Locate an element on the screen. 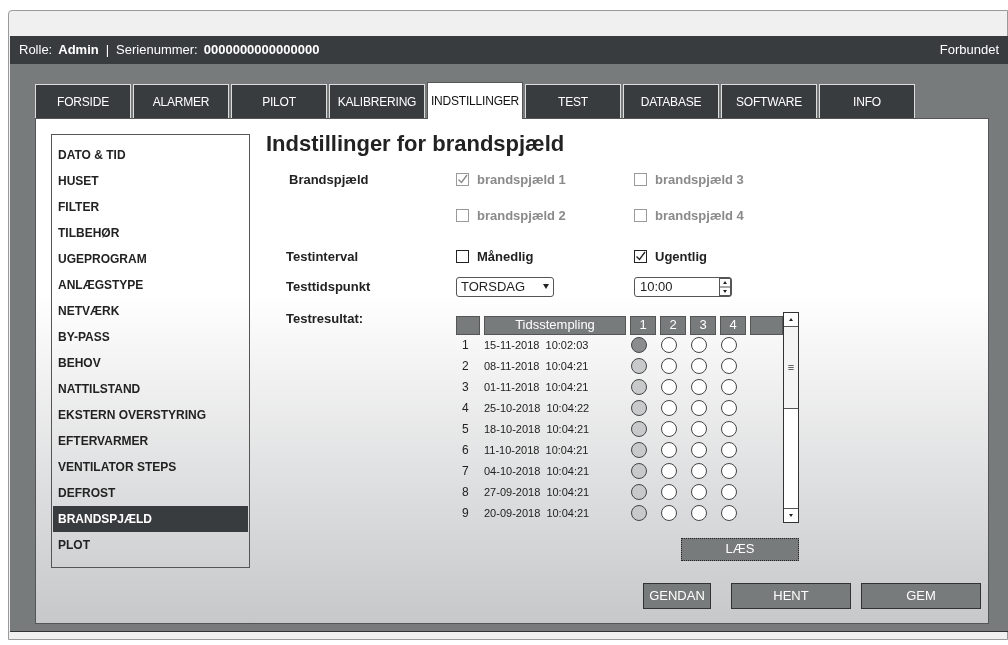 Image resolution: width=1008 pixels, height=645 pixels. time-spinbox: 10:00 is located at coordinates (683, 286).